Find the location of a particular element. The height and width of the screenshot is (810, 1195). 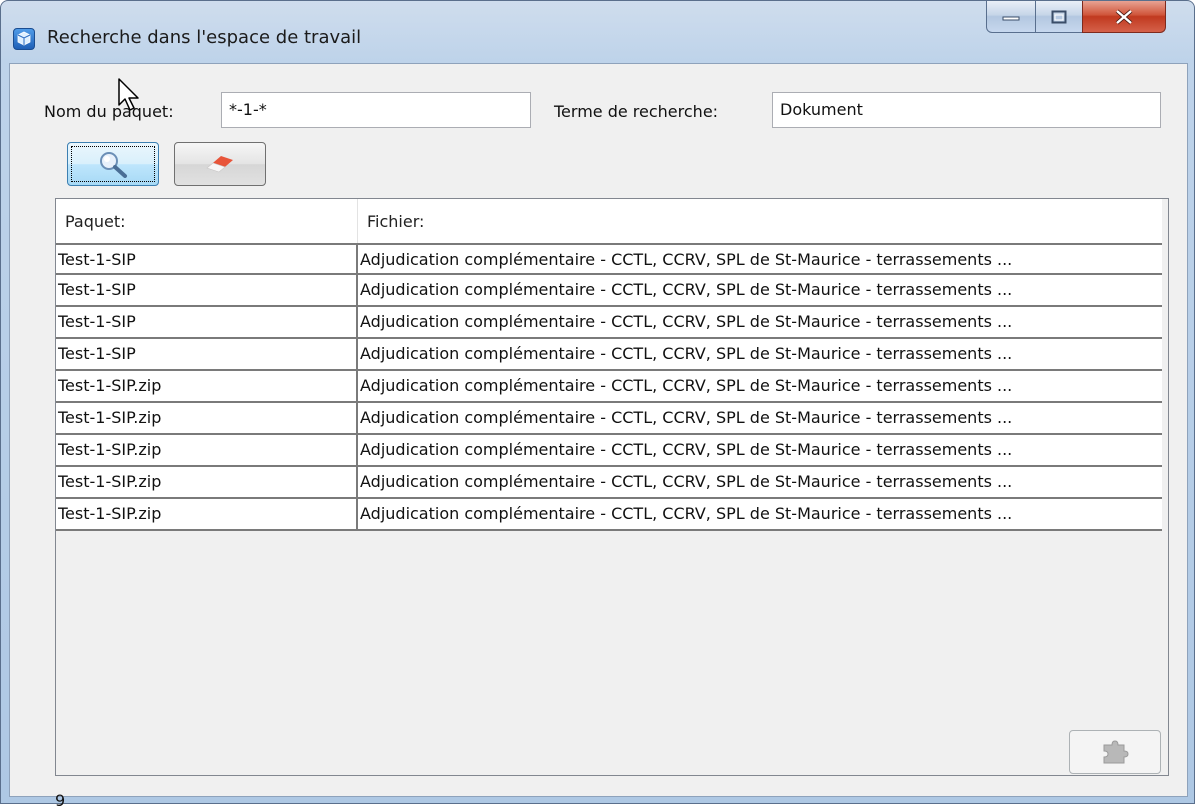

maximize-icon is located at coordinates (1059, 16).